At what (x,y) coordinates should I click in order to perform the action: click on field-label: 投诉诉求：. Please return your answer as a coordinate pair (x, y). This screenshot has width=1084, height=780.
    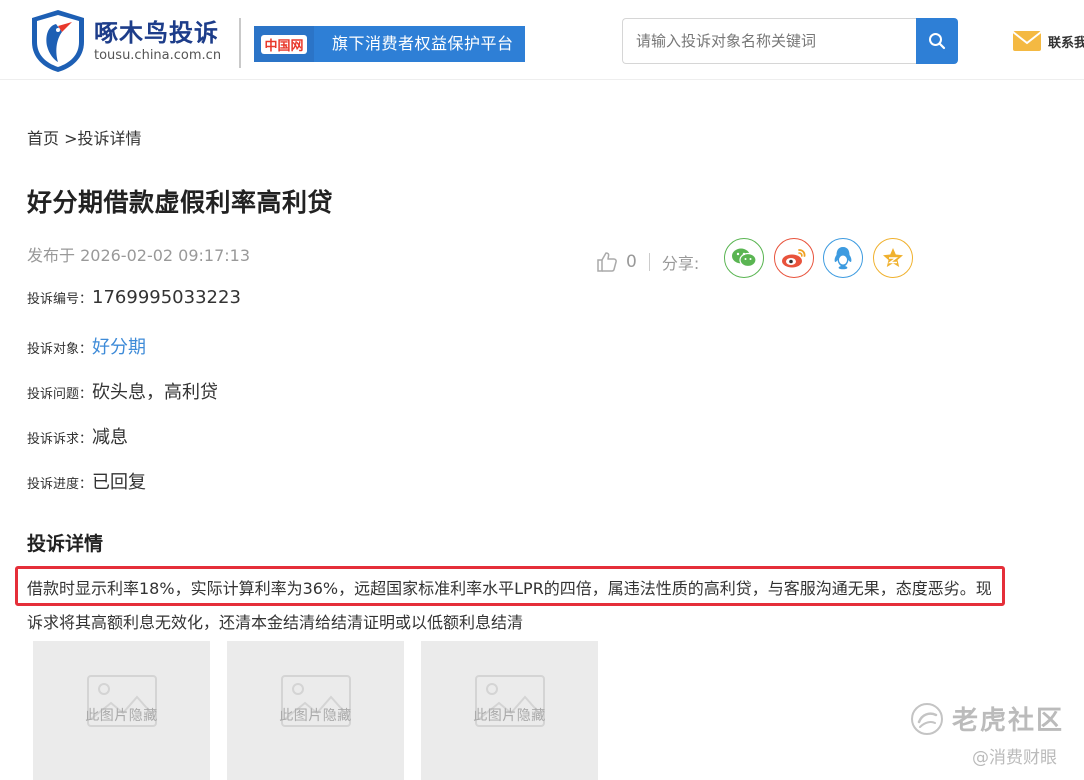
    Looking at the image, I should click on (60, 439).